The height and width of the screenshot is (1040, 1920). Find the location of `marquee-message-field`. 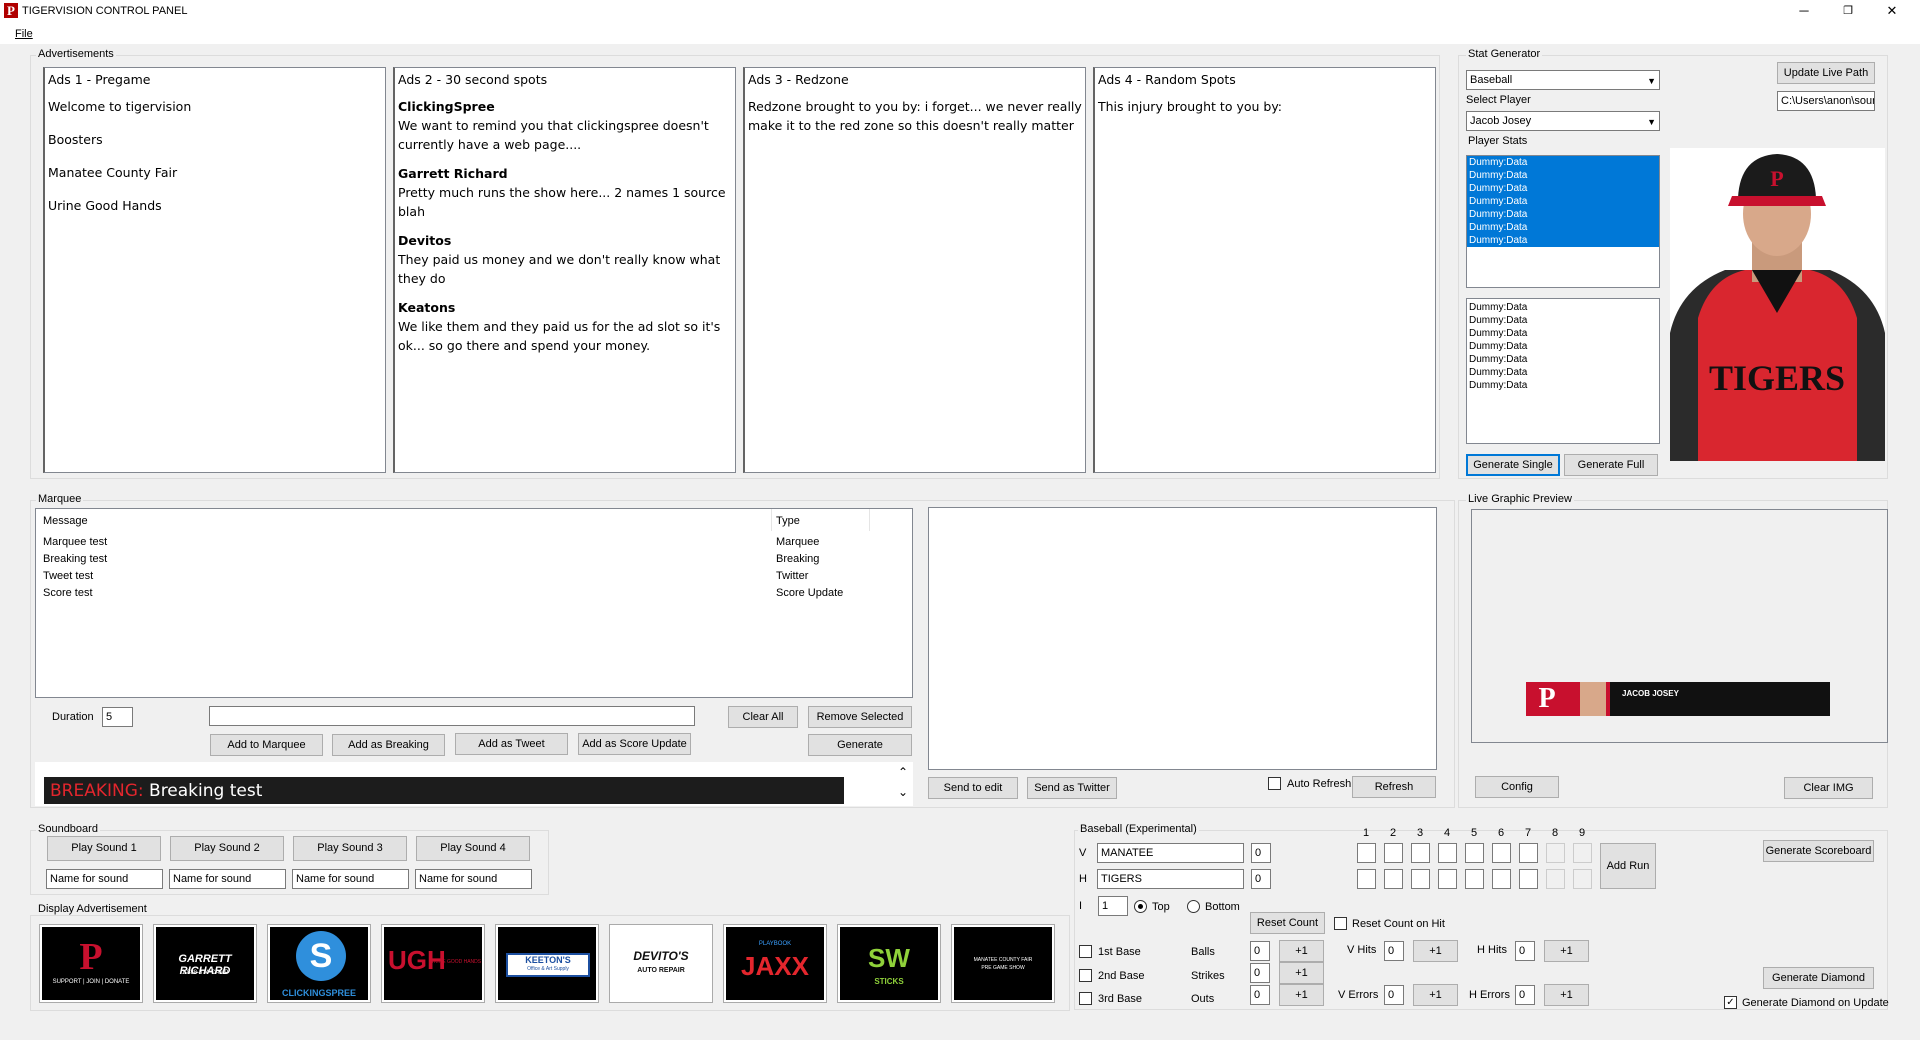

marquee-message-field is located at coordinates (452, 716).